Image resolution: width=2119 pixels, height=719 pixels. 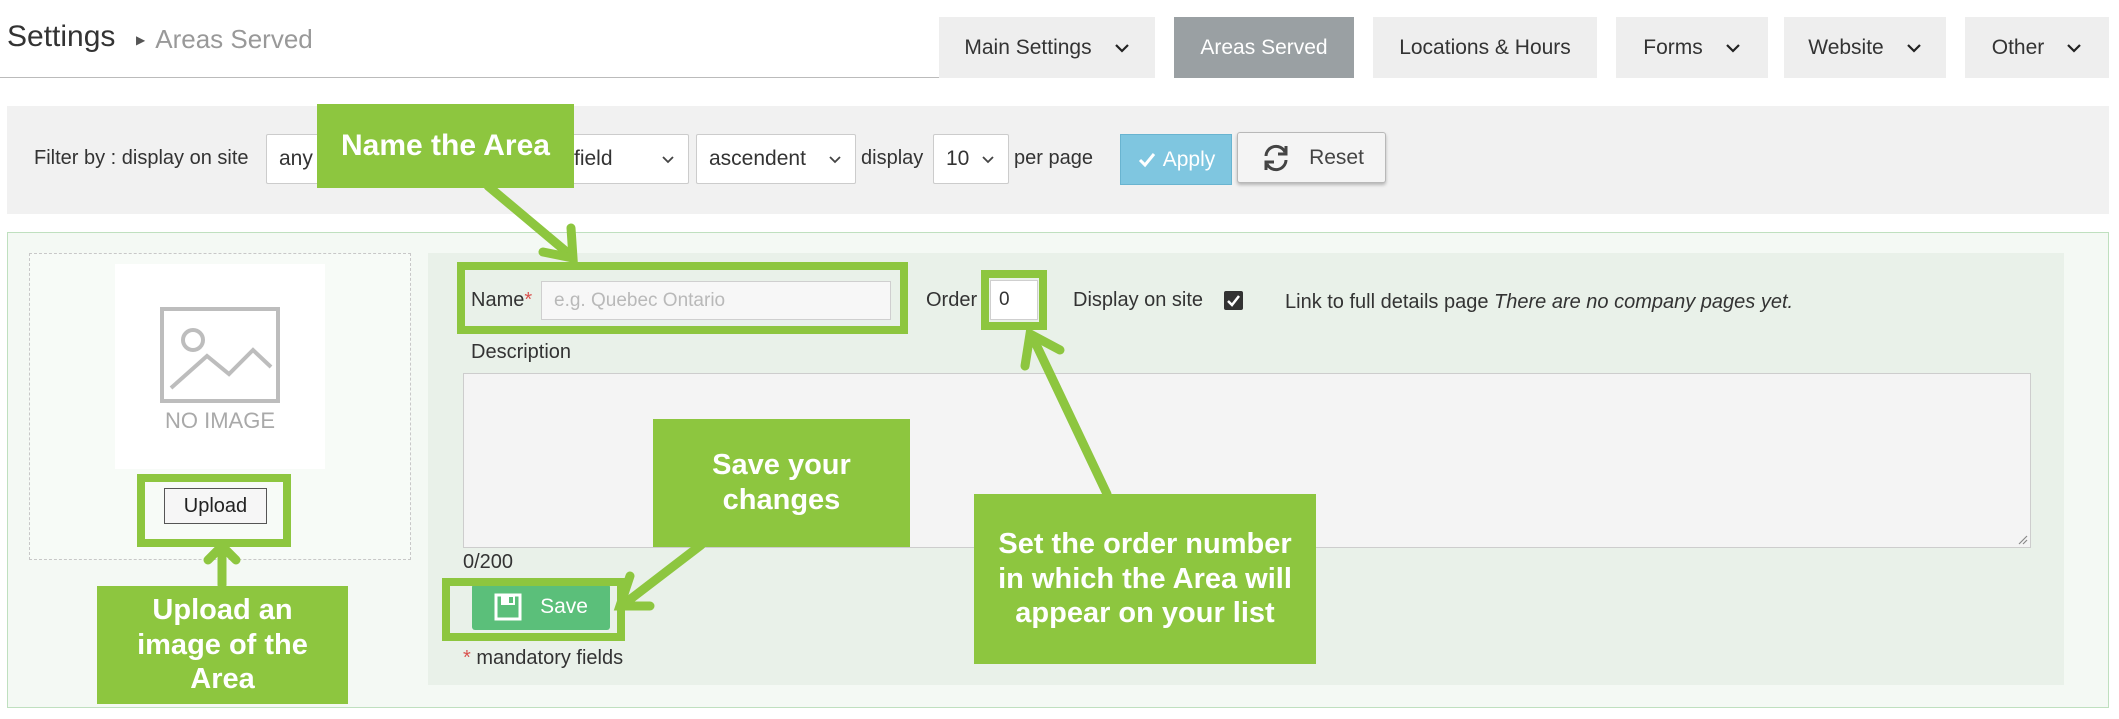 What do you see at coordinates (214, 510) in the screenshot?
I see `upload-highlight-frame` at bounding box center [214, 510].